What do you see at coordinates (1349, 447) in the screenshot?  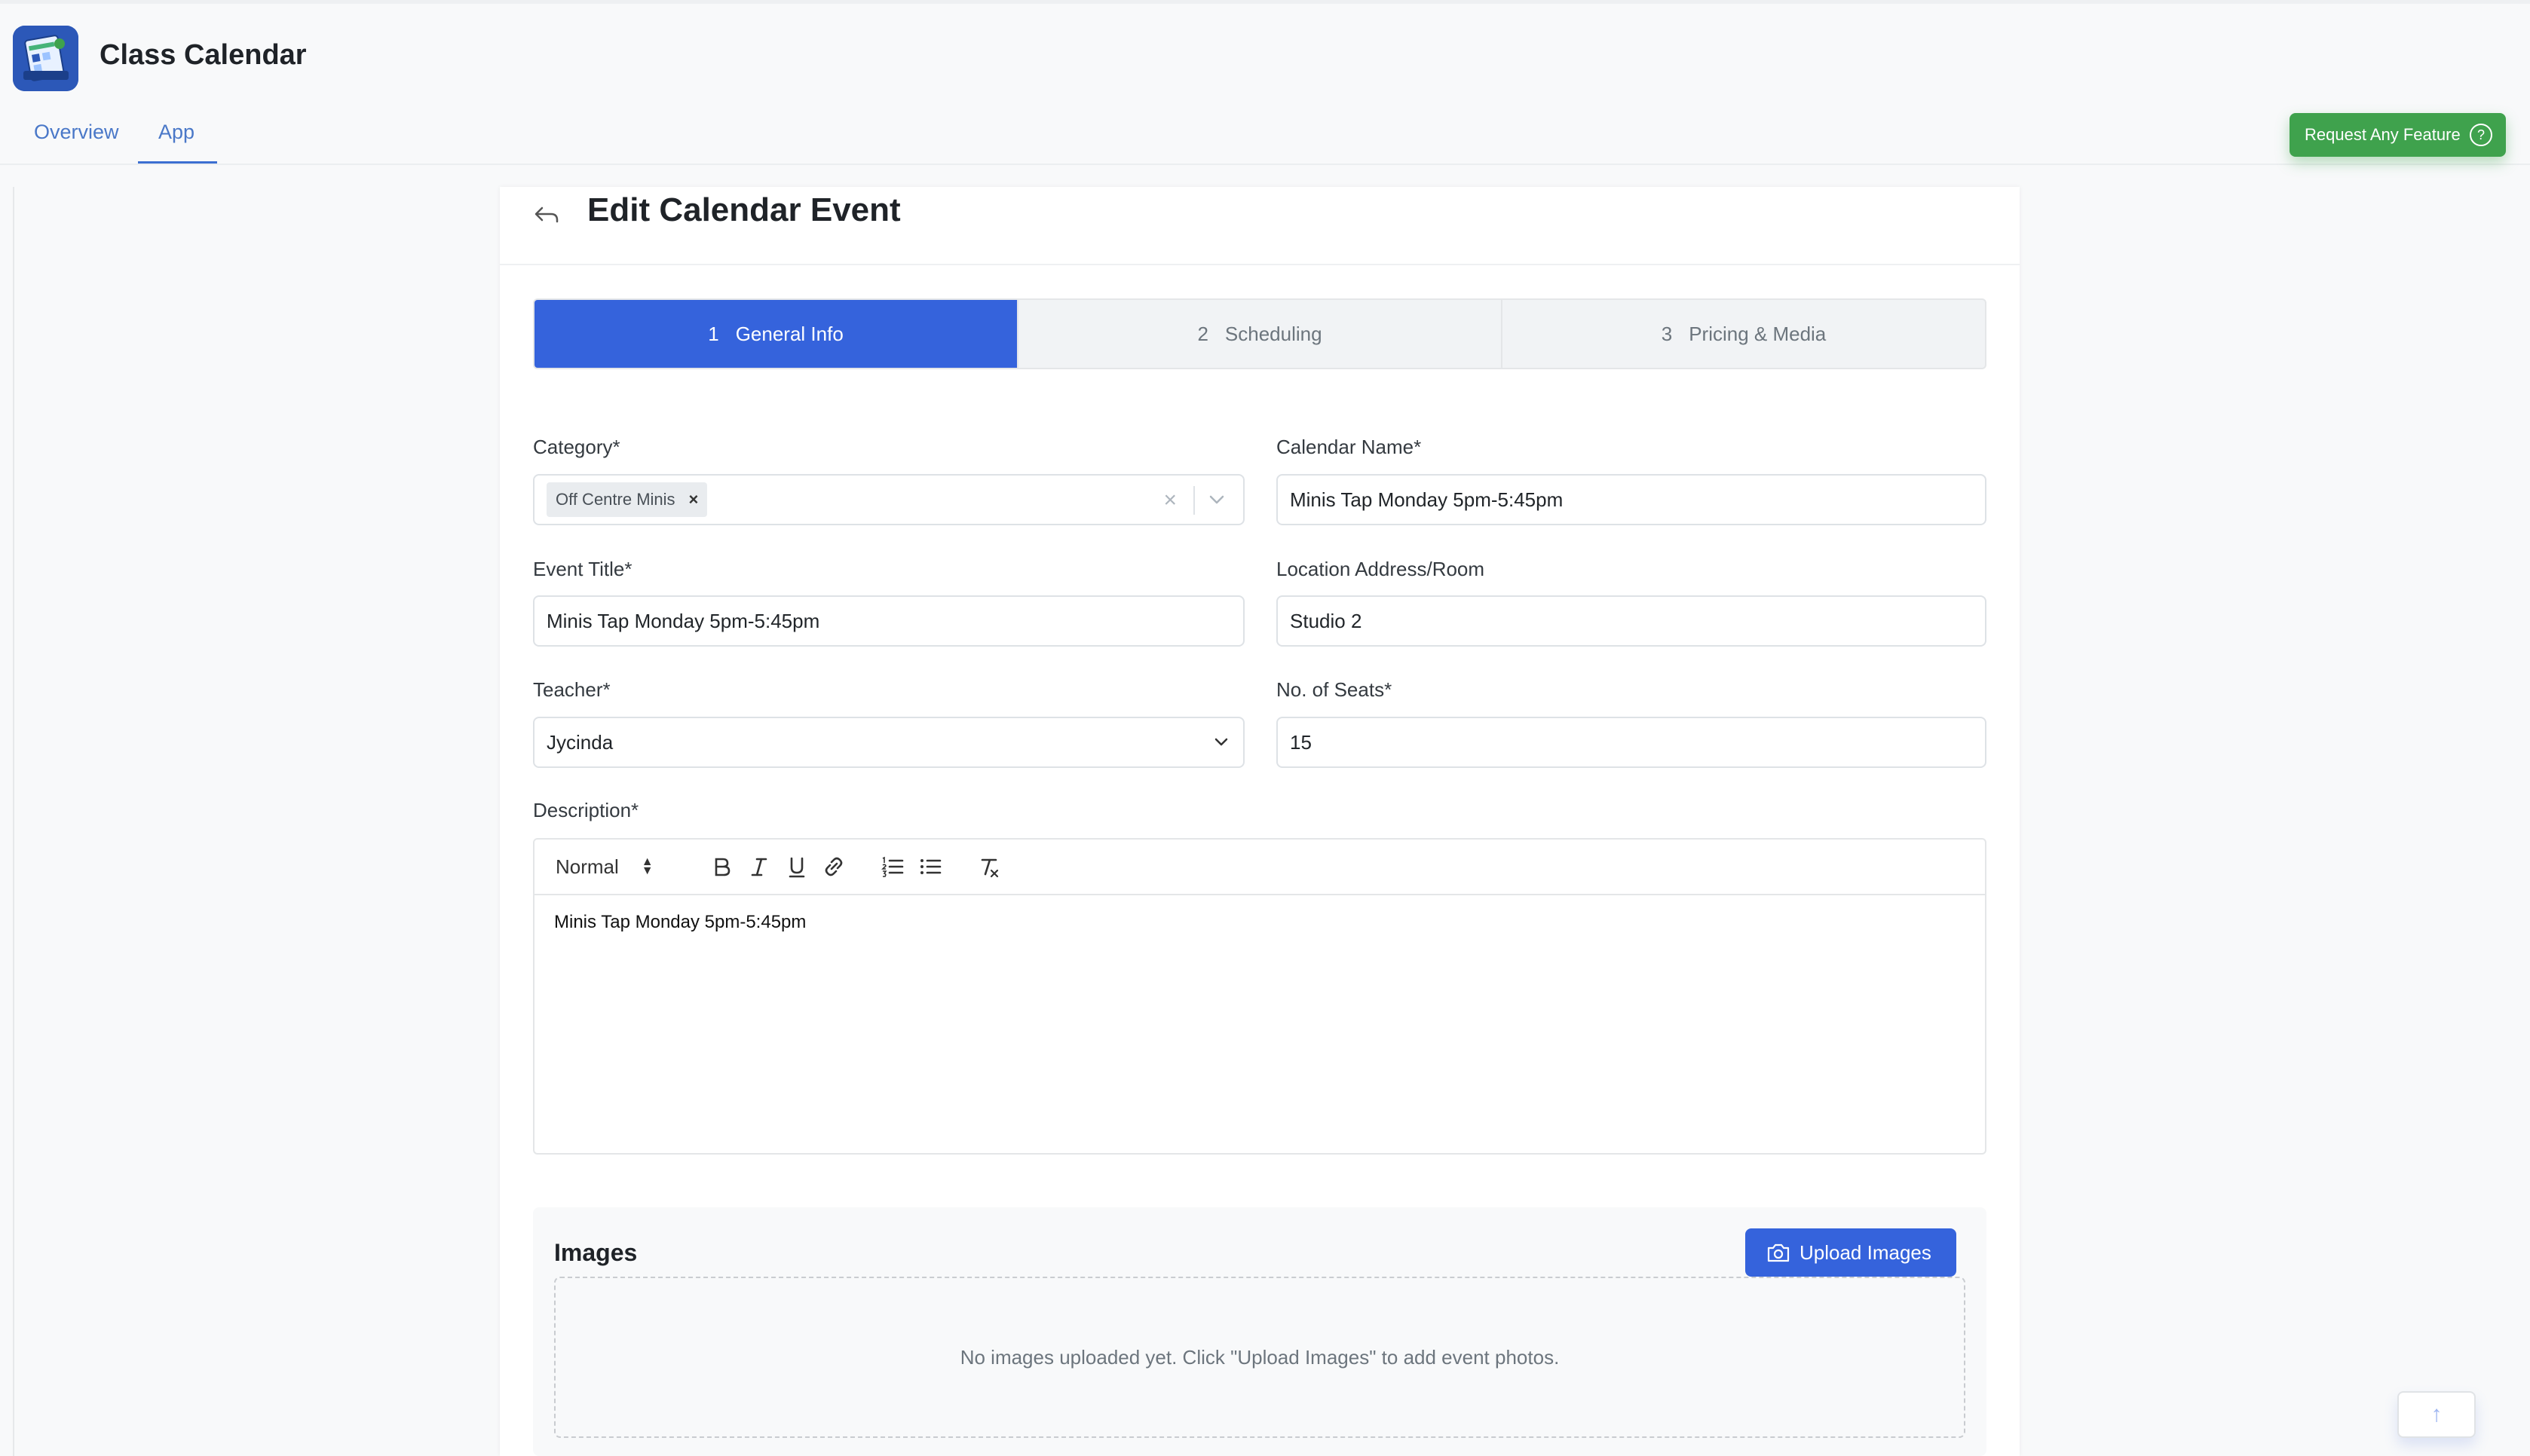 I see `calendar-name-label: Calendar Name*` at bounding box center [1349, 447].